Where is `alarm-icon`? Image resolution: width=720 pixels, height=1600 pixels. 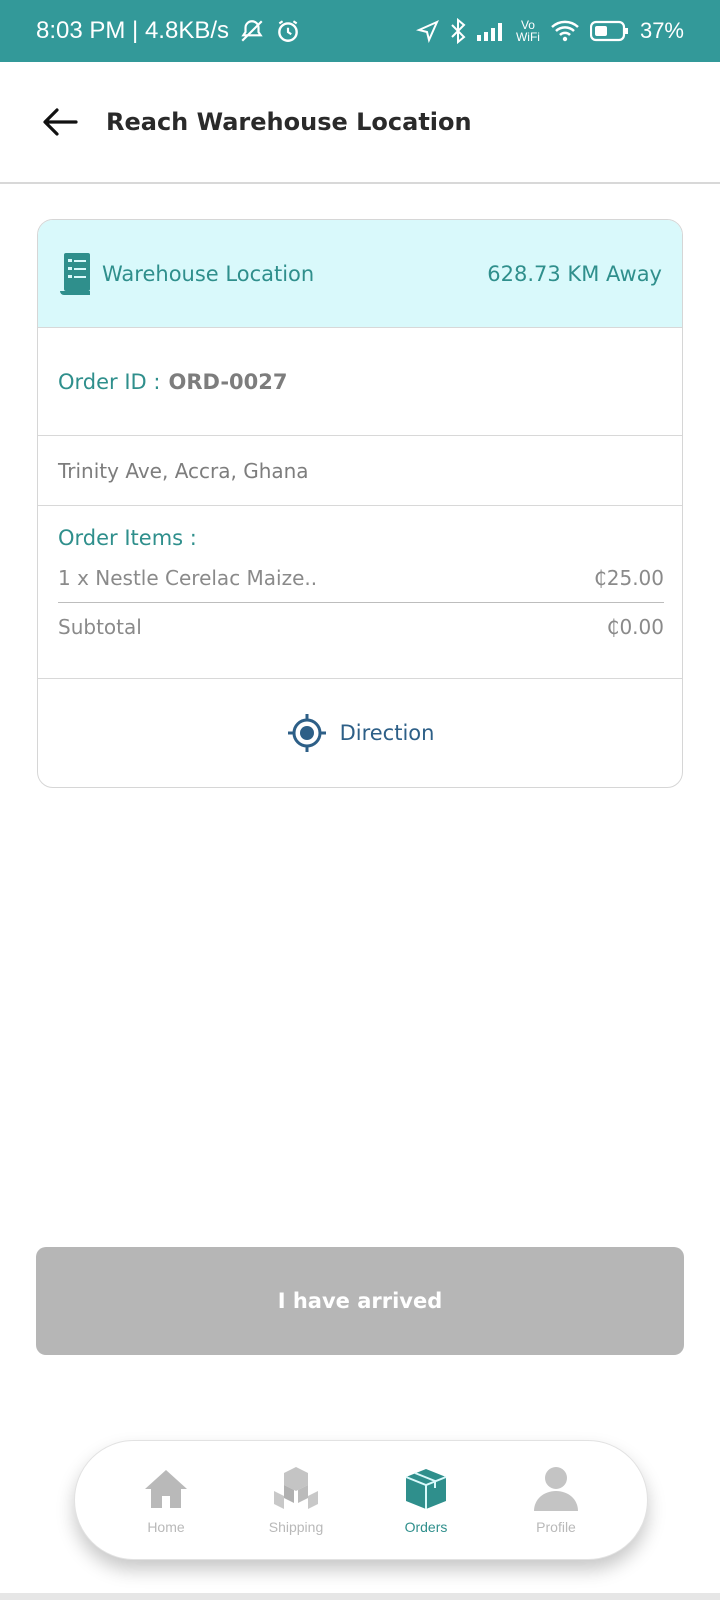 alarm-icon is located at coordinates (288, 31).